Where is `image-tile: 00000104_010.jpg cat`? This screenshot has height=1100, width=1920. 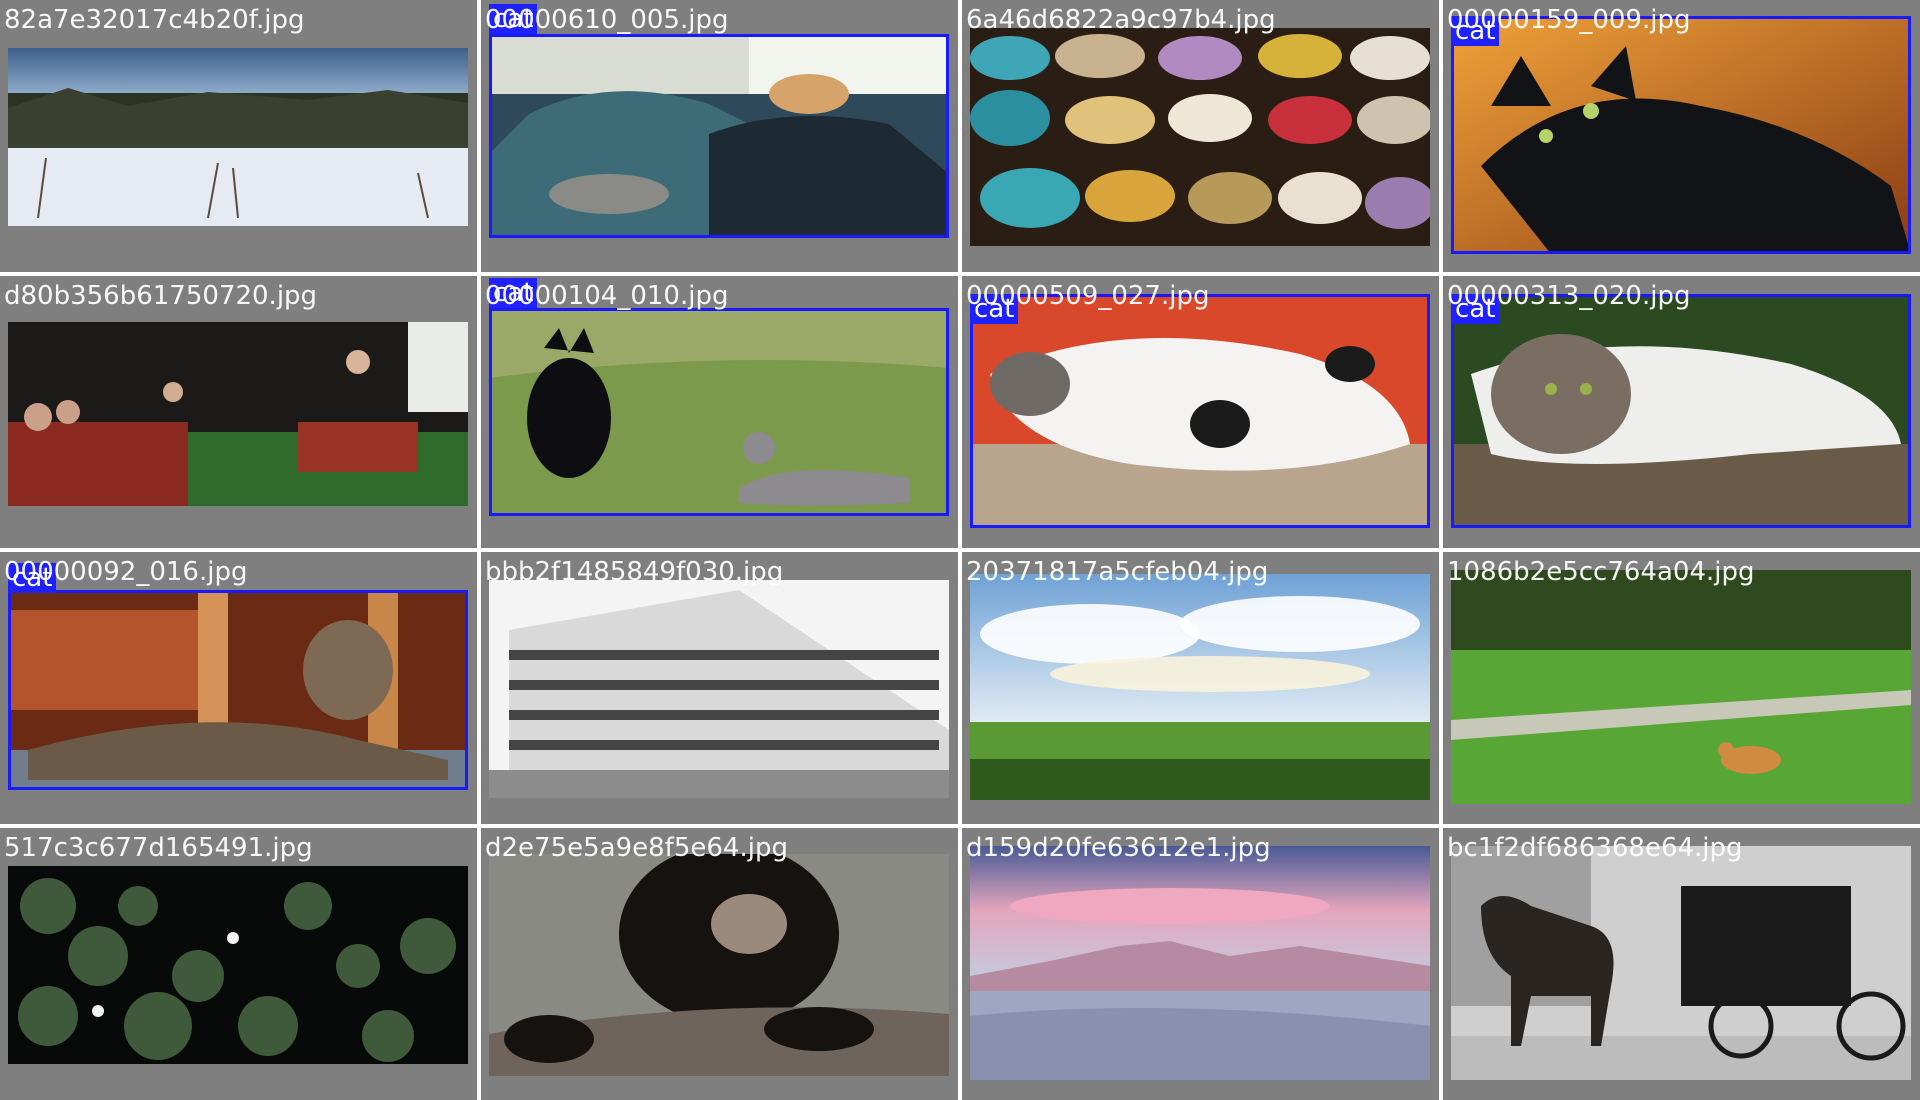 image-tile: 00000104_010.jpg cat is located at coordinates (719, 412).